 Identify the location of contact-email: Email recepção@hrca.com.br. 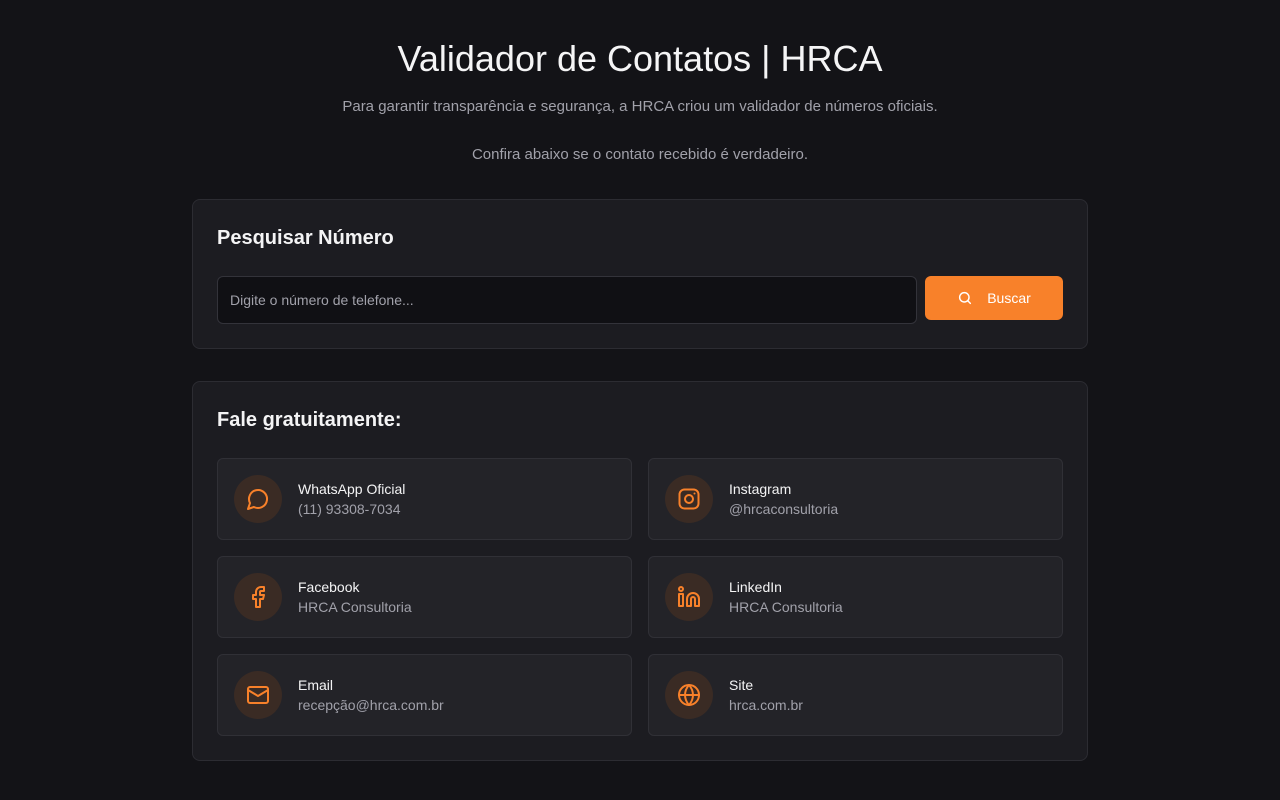
(424, 695).